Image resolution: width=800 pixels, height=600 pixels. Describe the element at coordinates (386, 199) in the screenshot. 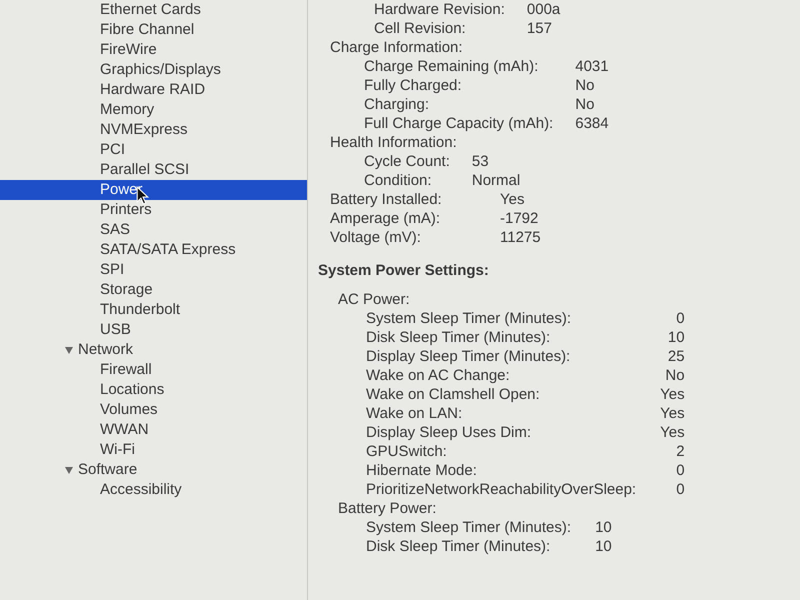

I see `field-label: Battery Installed:` at that location.